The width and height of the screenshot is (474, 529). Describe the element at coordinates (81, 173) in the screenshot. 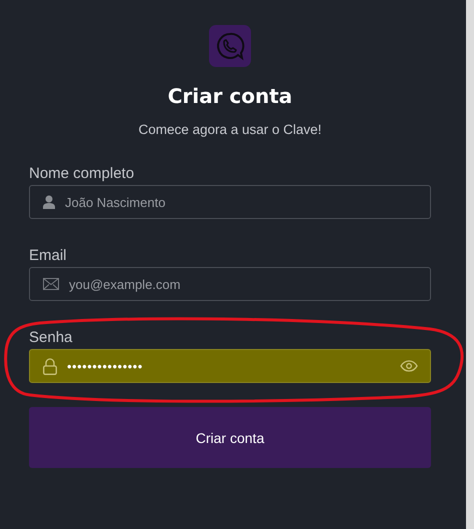

I see `field-label: Nome completo` at that location.